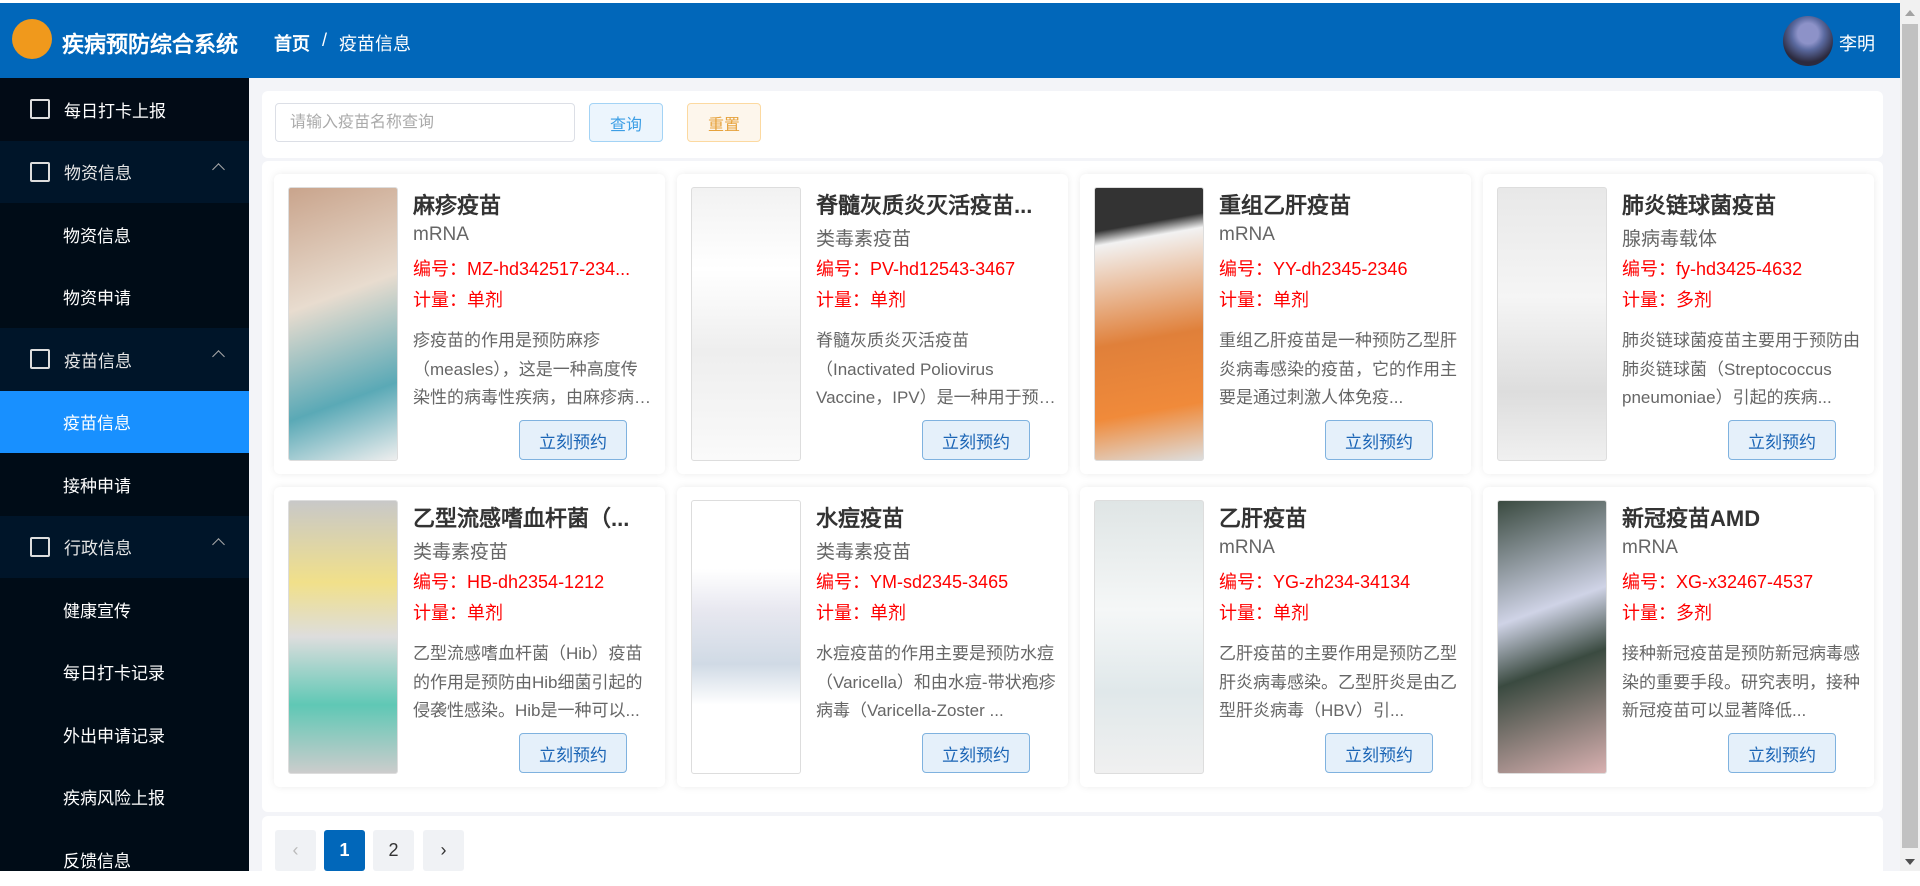 Image resolution: width=1920 pixels, height=886 pixels. I want to click on sidebar-item: 疾病风险上报, so click(124, 797).